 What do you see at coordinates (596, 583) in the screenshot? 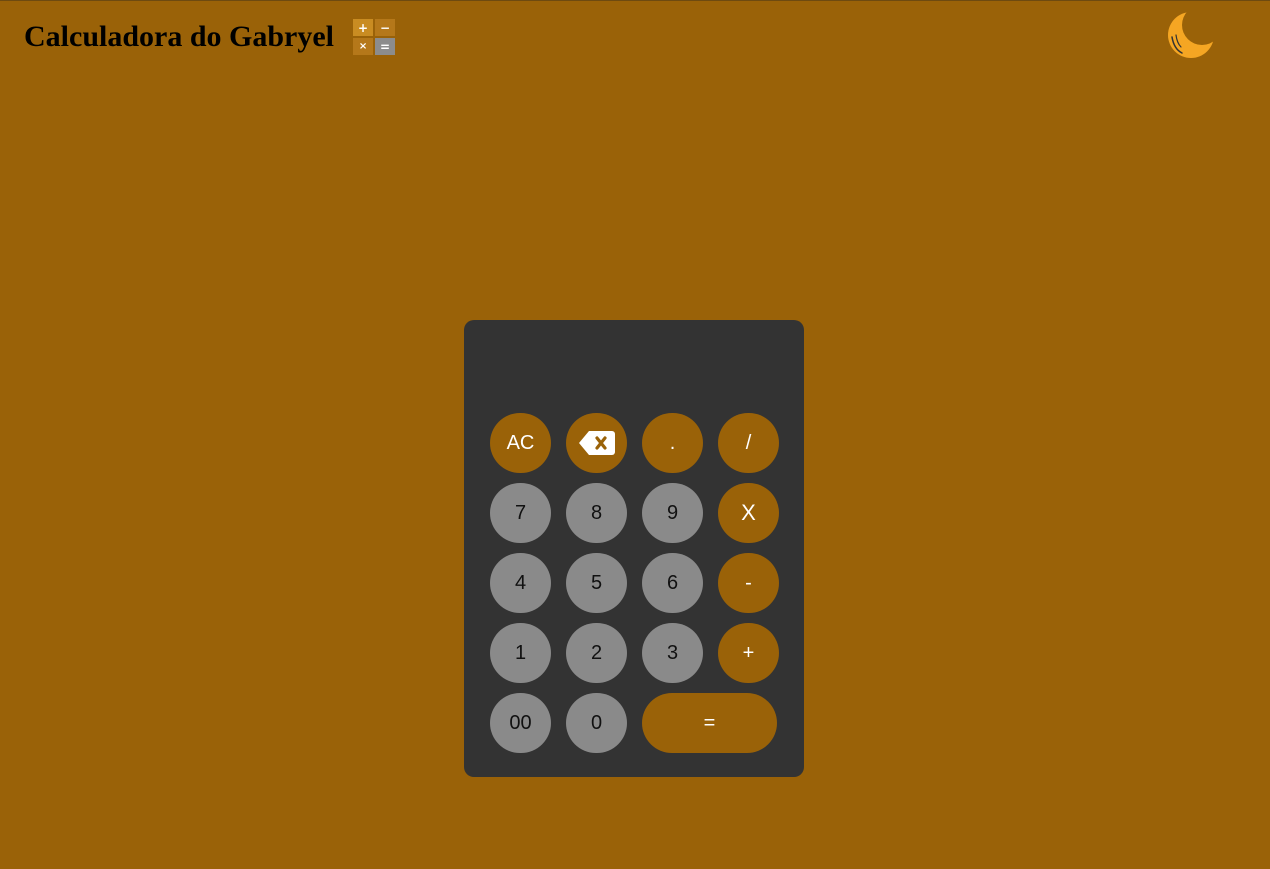
I see `digit-5-button: 5` at bounding box center [596, 583].